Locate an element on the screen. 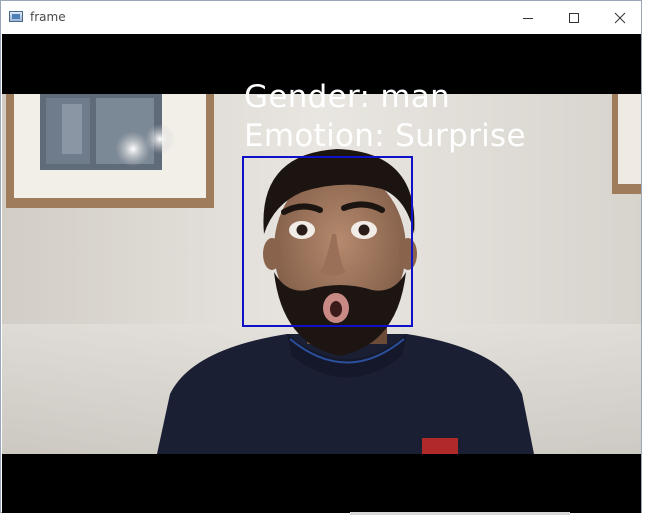  minimize-button is located at coordinates (528, 17).